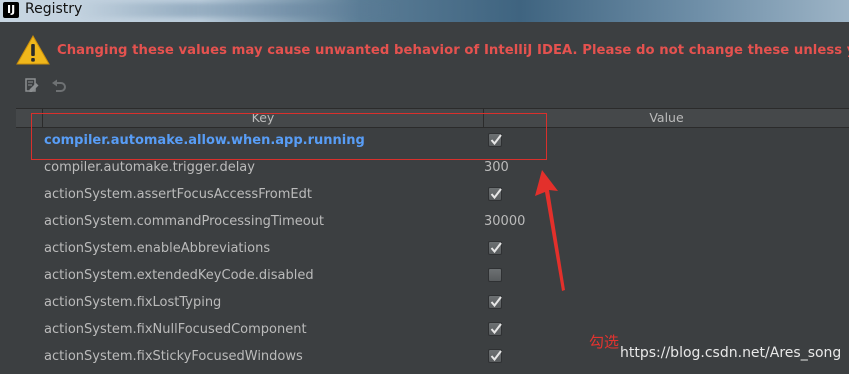 Image resolution: width=849 pixels, height=374 pixels. Describe the element at coordinates (11, 10) in the screenshot. I see `intellij-app-icon: IJ` at that location.